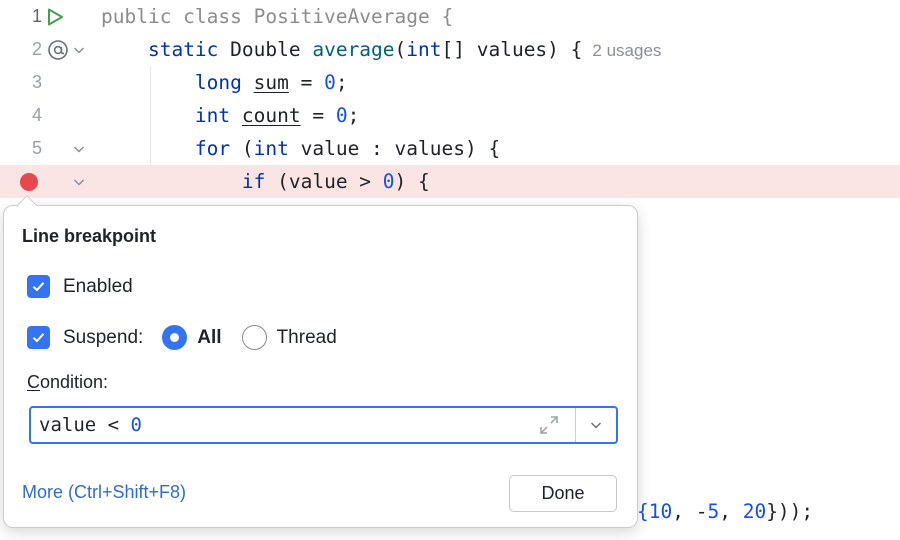 The width and height of the screenshot is (900, 540). What do you see at coordinates (209, 337) in the screenshot?
I see `suspend-all-label: All` at bounding box center [209, 337].